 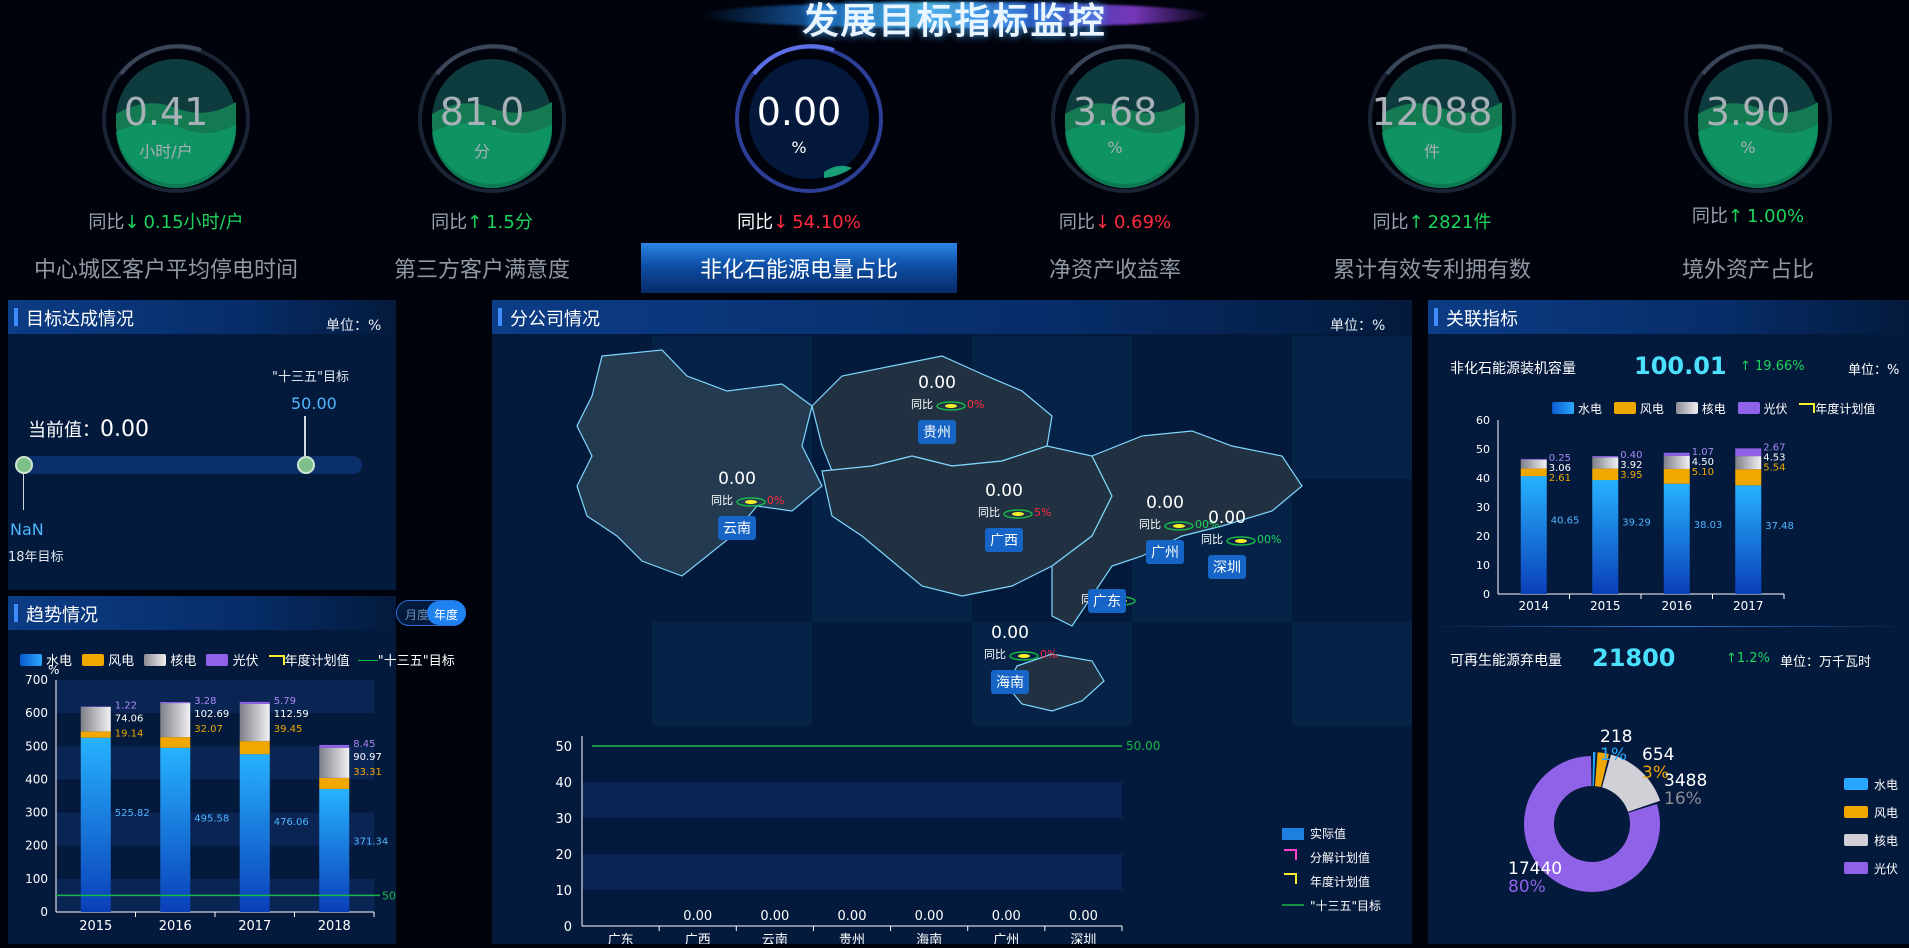 I want to click on region-pct: 00%, so click(x=1269, y=539).